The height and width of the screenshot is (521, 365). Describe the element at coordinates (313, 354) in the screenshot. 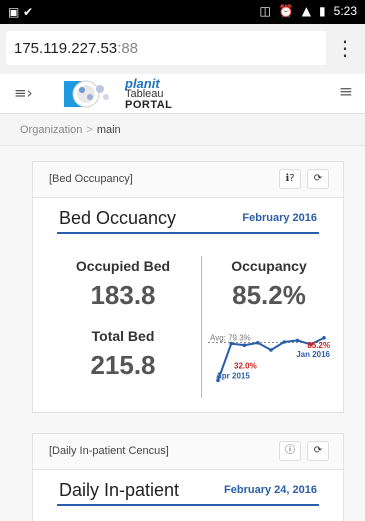

I see `last-date-label: Jan 2016` at that location.